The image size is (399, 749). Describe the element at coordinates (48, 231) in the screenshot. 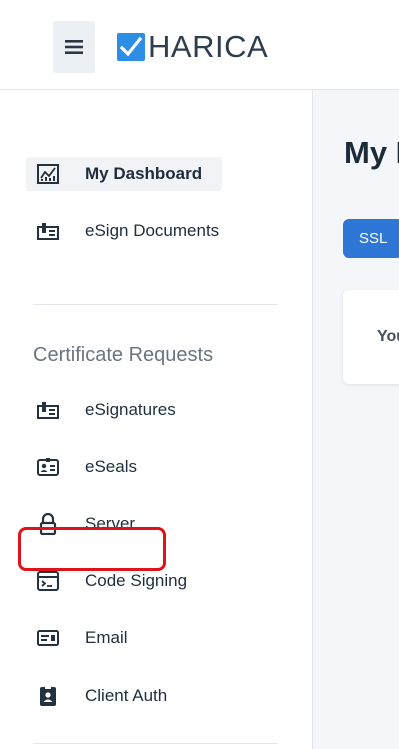

I see `esign-document-icon` at that location.